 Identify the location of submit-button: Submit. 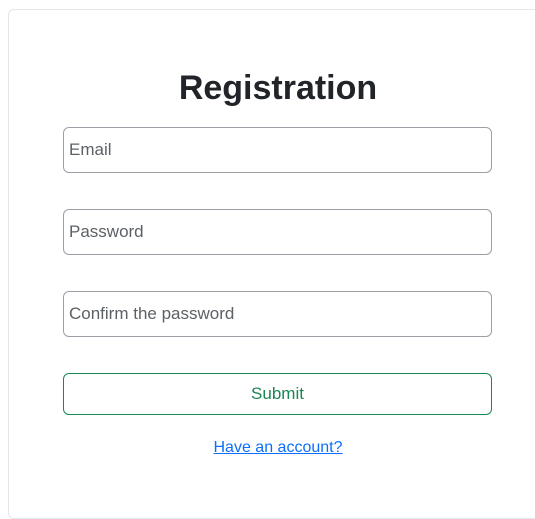
(277, 394).